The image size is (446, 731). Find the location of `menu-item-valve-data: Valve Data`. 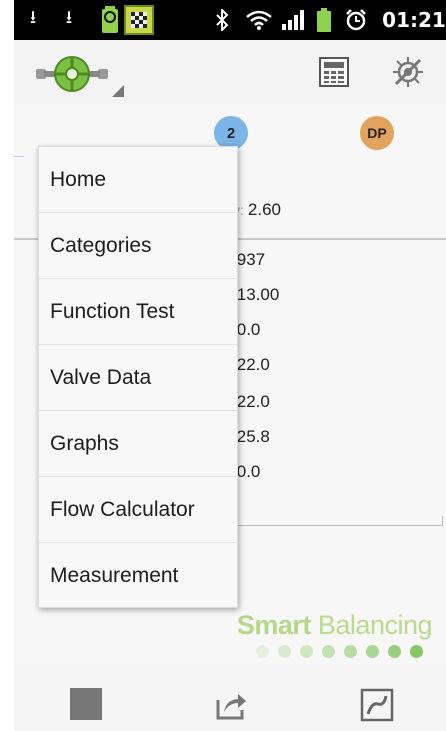

menu-item-valve-data: Valve Data is located at coordinates (138, 378).